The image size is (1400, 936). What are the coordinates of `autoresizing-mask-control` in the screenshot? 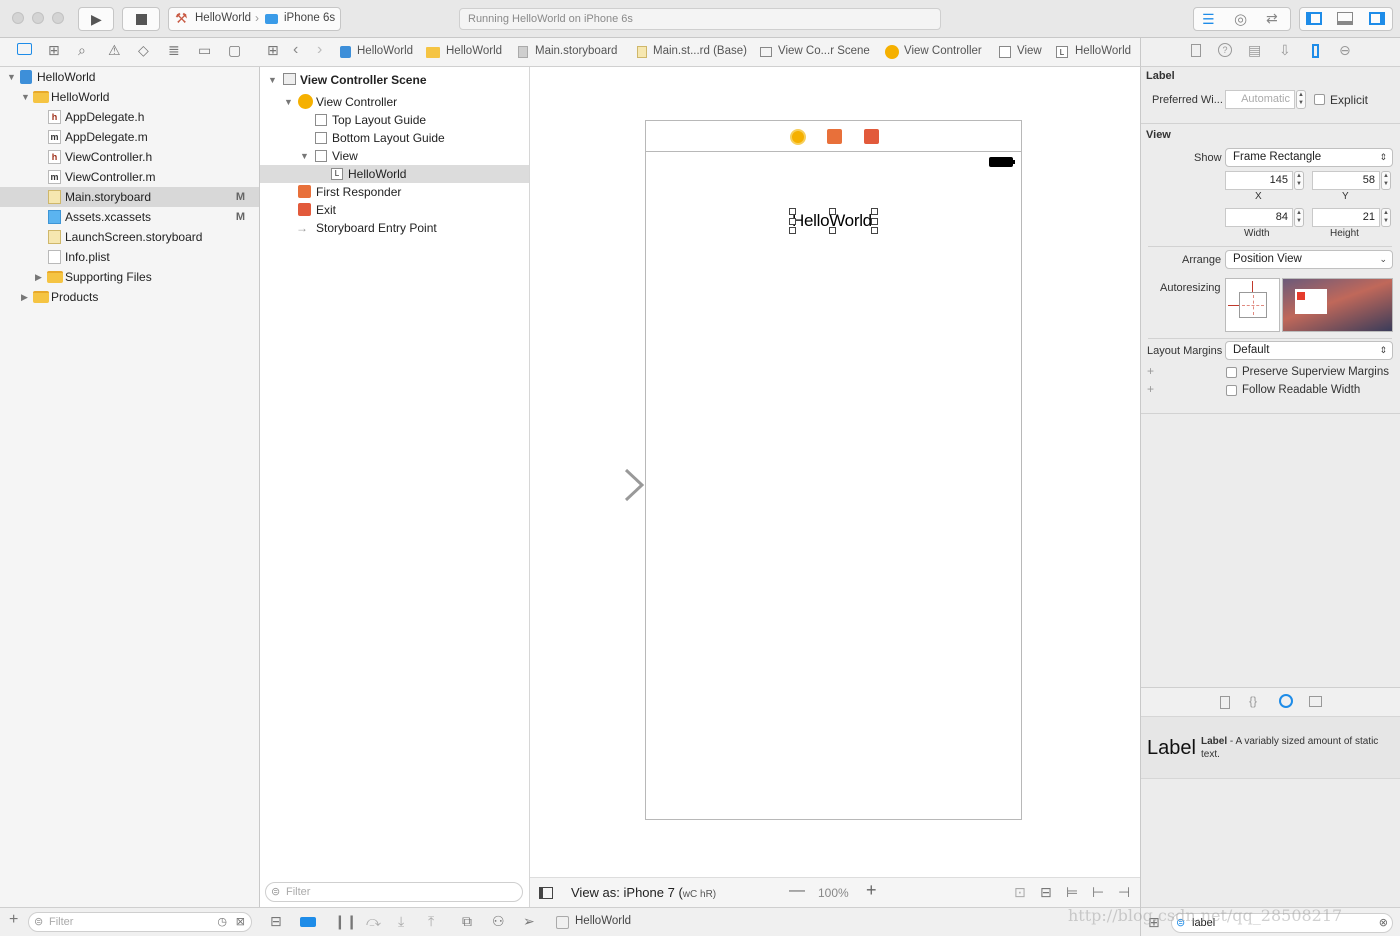 It's located at (1252, 305).